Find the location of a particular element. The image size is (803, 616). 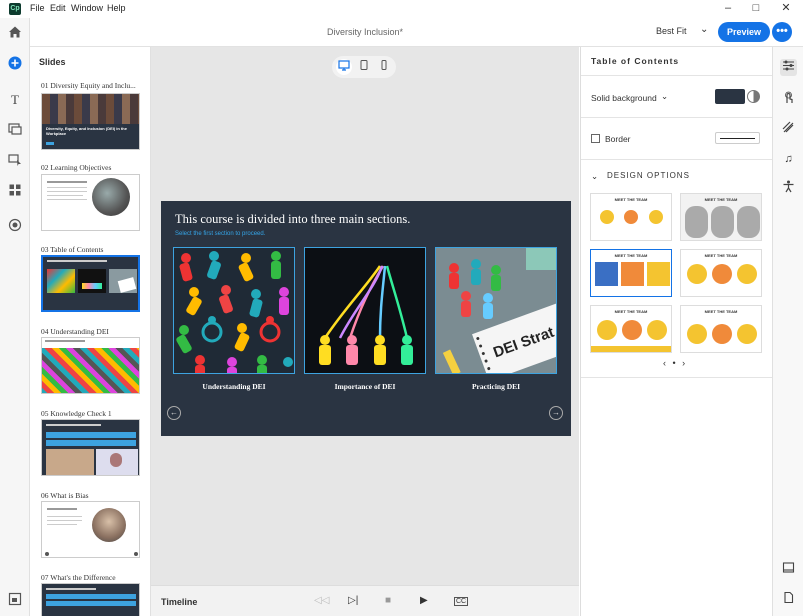

widgets-icon is located at coordinates (15, 191).